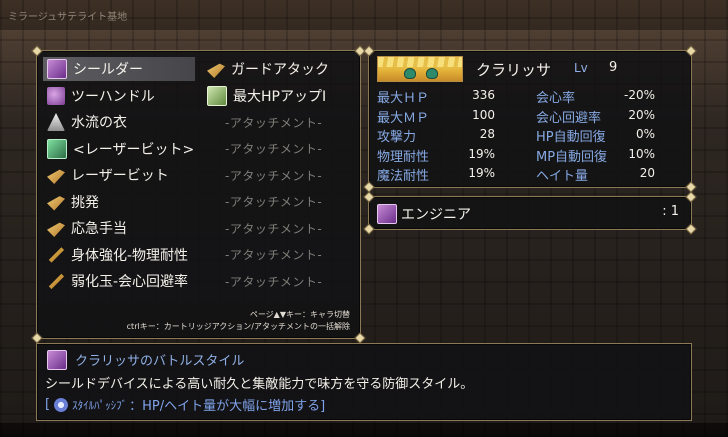 This screenshot has height=437, width=728. What do you see at coordinates (227, 406) in the screenshot?
I see `passive-text: ：HP/ヘイト量が大幅に増加する]` at bounding box center [227, 406].